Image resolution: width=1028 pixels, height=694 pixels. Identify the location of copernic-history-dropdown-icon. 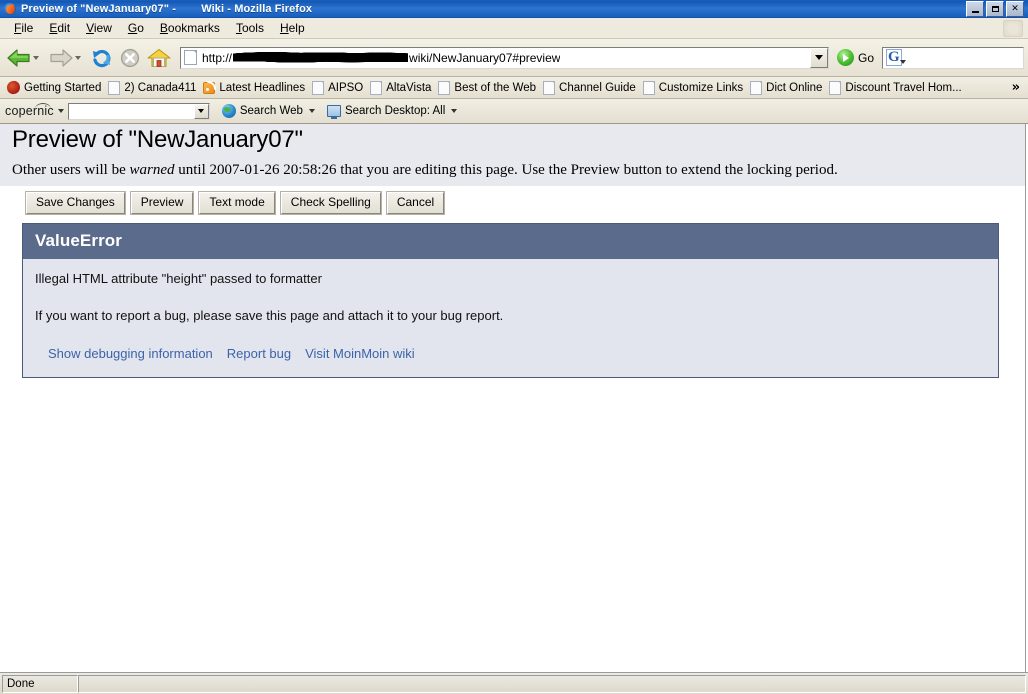
(201, 111).